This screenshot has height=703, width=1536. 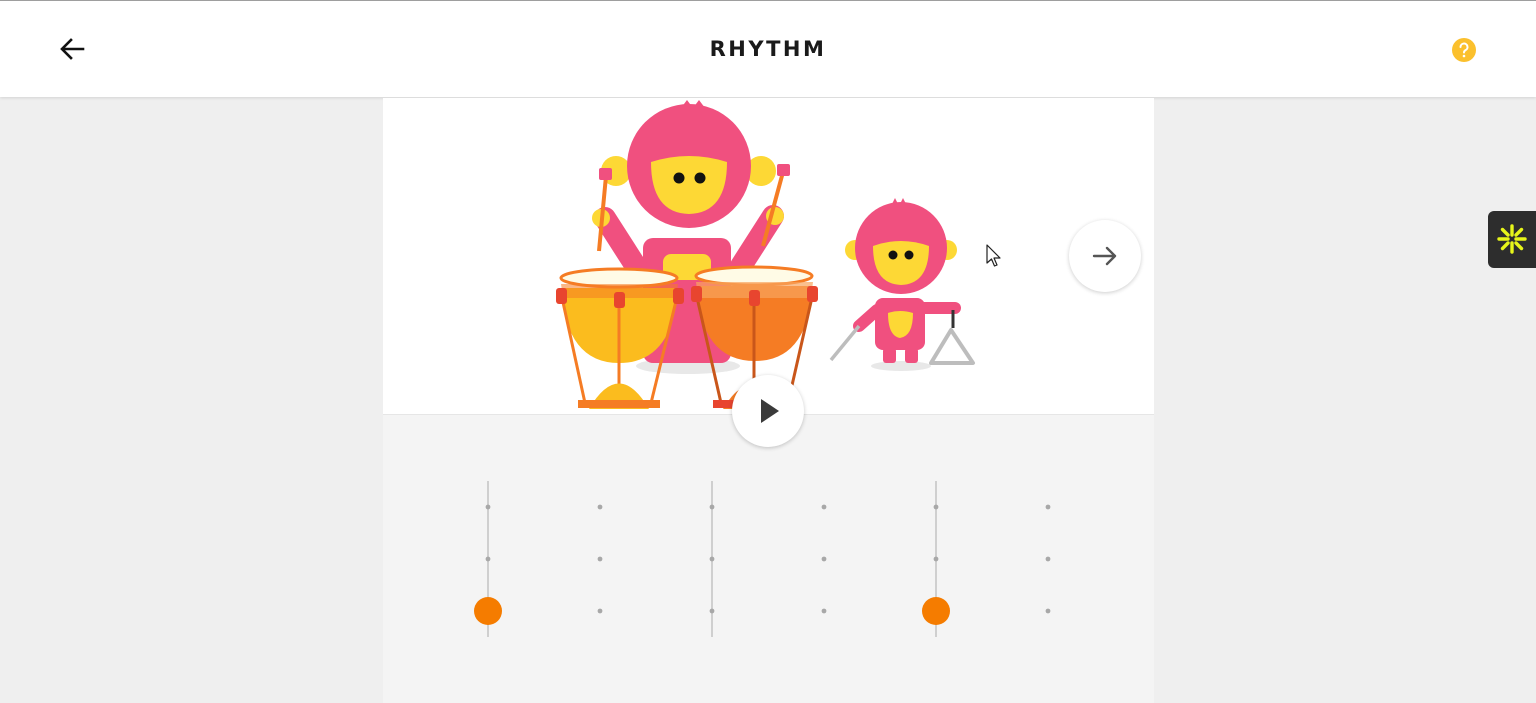 I want to click on help-button, so click(x=1464, y=50).